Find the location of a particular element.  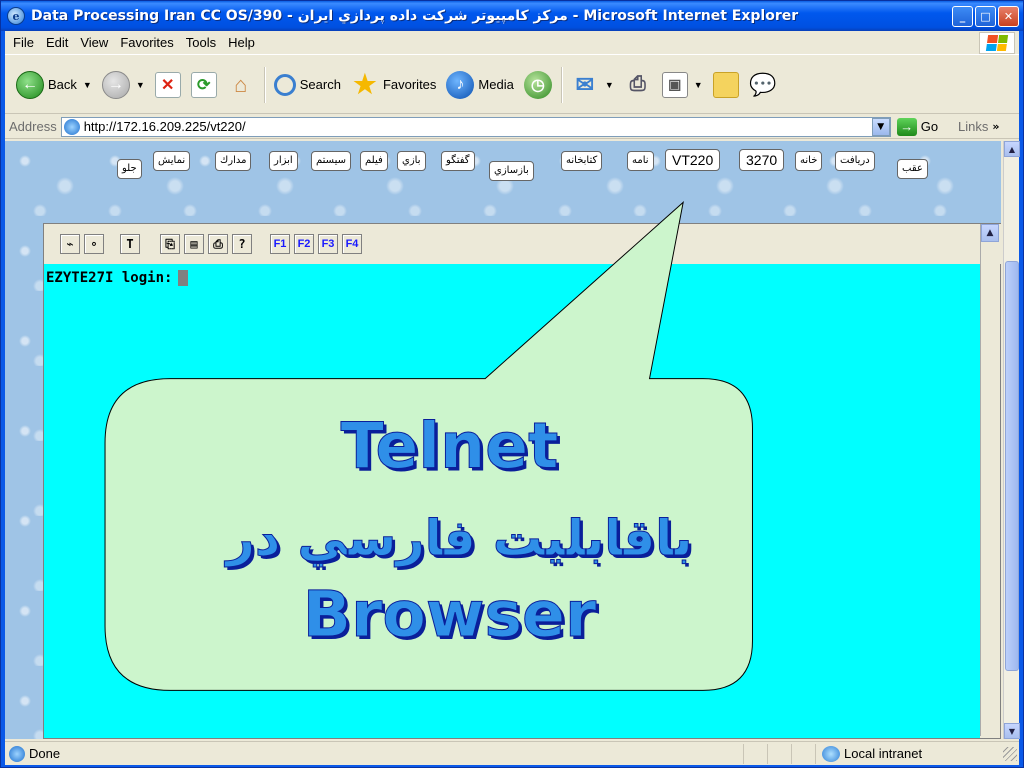

nav-vt220-button: VT220 is located at coordinates (693, 160).